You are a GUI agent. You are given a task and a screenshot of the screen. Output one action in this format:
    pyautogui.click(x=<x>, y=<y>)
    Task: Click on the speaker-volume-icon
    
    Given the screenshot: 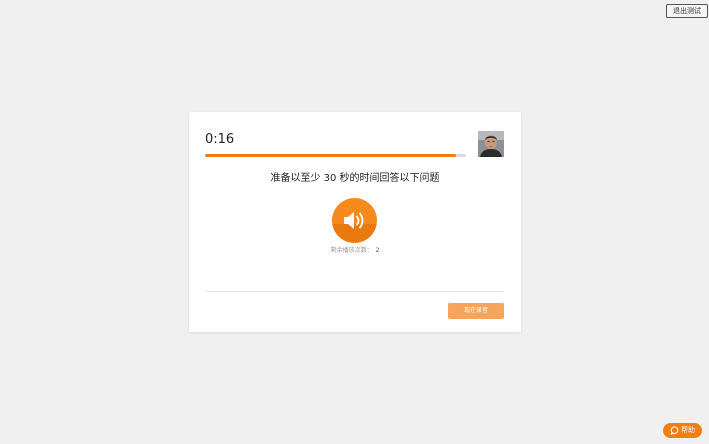 What is the action you would take?
    pyautogui.click(x=354, y=220)
    